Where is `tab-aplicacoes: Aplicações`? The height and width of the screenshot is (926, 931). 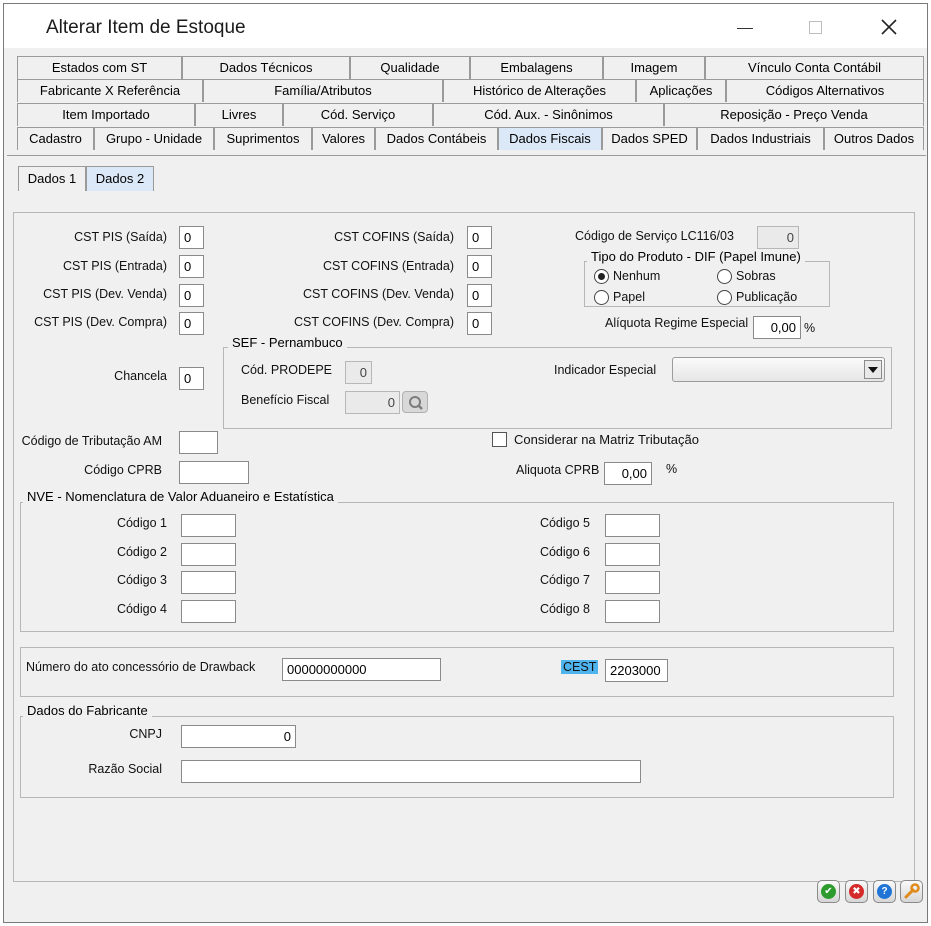
tab-aplicacoes: Aplicações is located at coordinates (681, 90).